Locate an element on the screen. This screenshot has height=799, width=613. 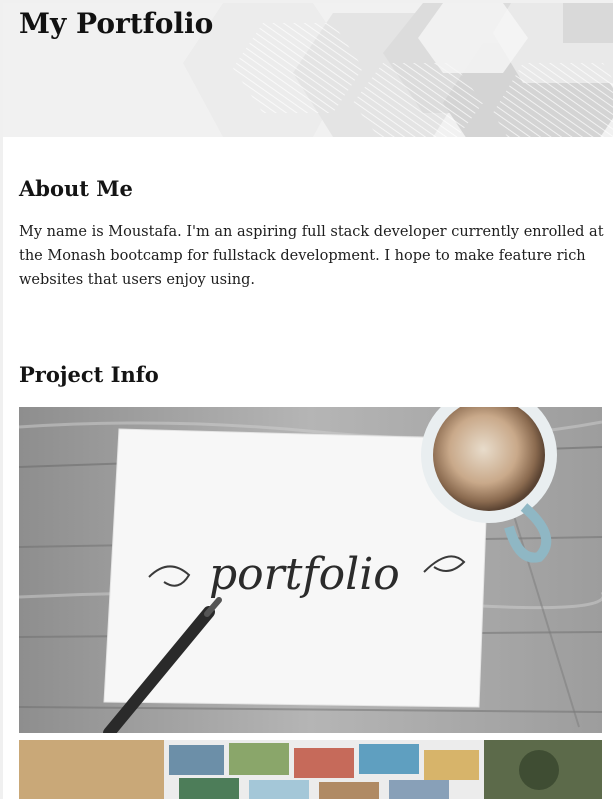
about-heading: About Me is located at coordinates (76, 188).